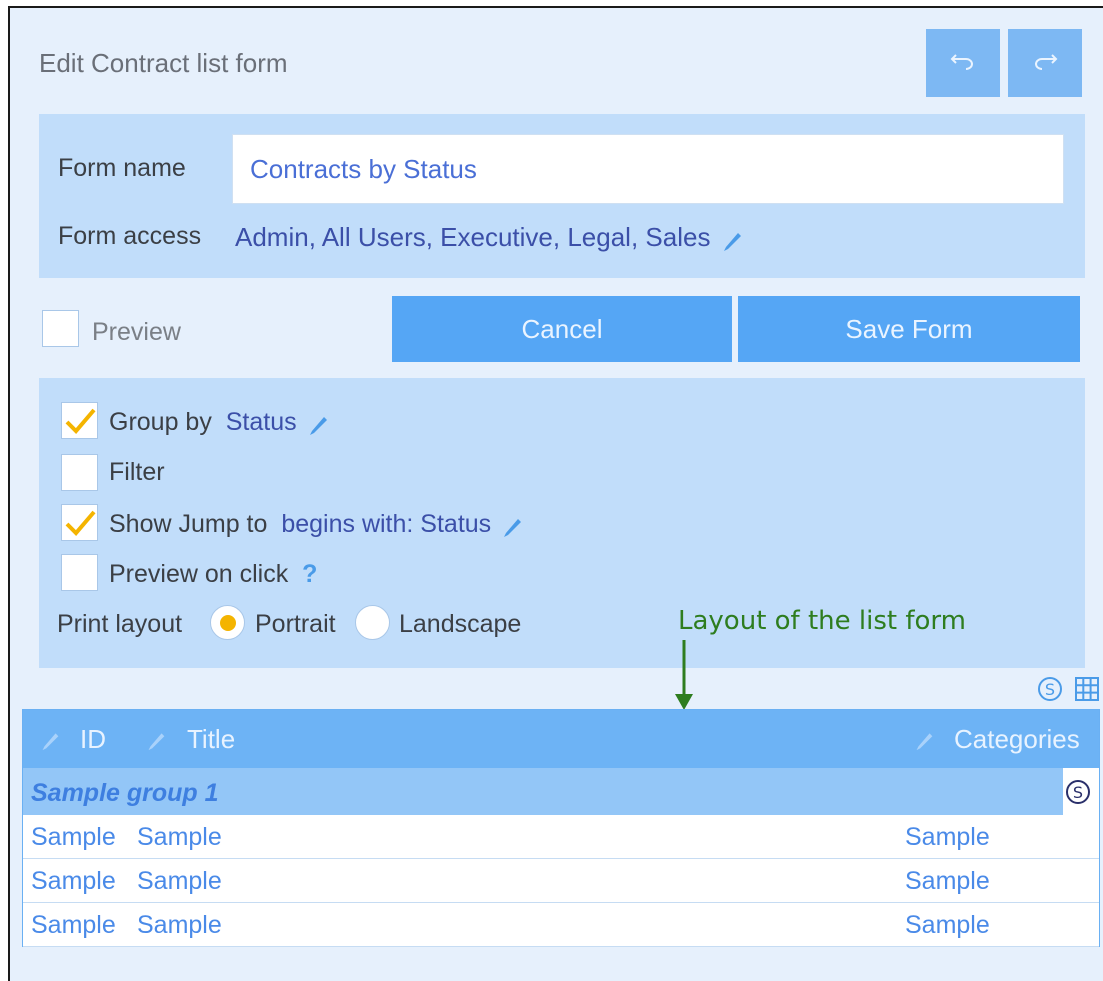 This screenshot has height=981, width=1103. What do you see at coordinates (1087, 689) in the screenshot?
I see `grid-icon` at bounding box center [1087, 689].